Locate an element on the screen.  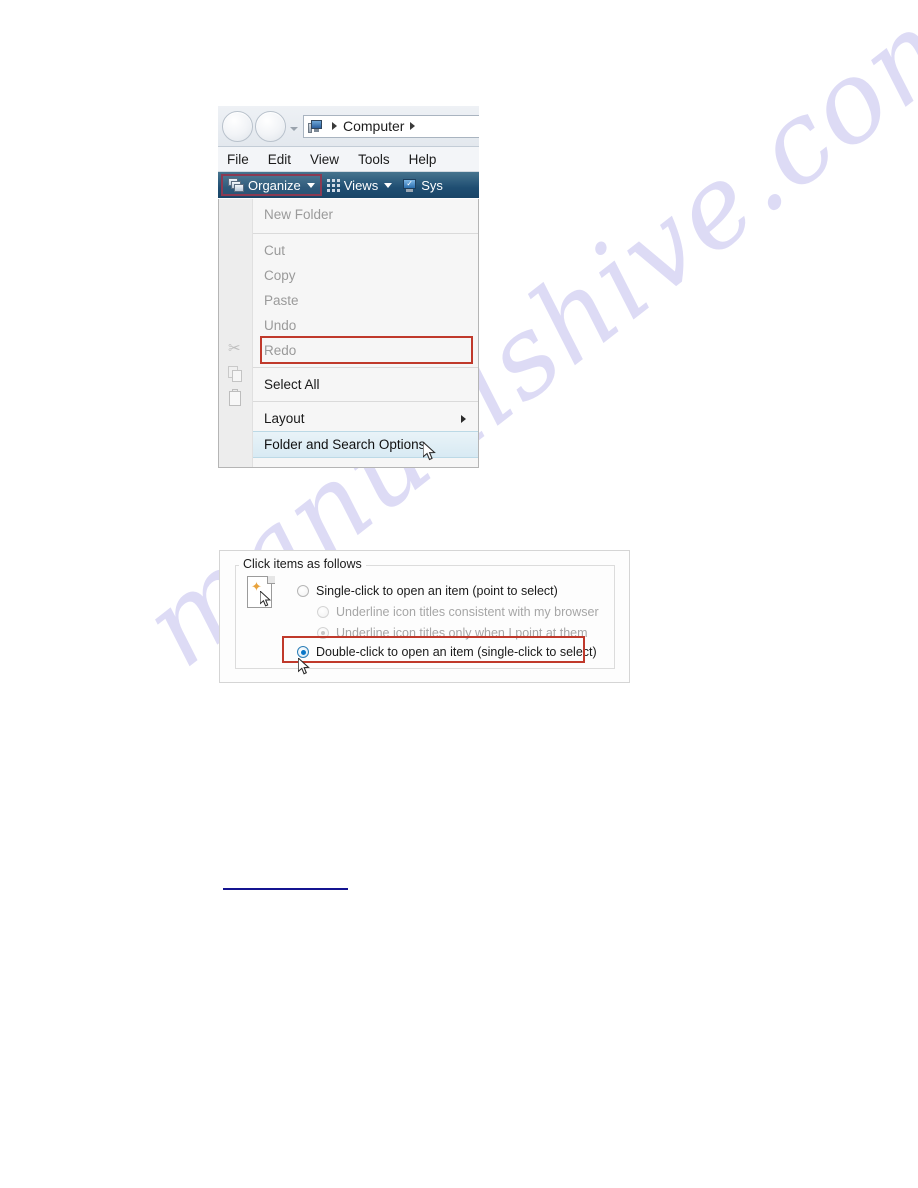
radio-underline-on-point is located at coordinates (323, 633).